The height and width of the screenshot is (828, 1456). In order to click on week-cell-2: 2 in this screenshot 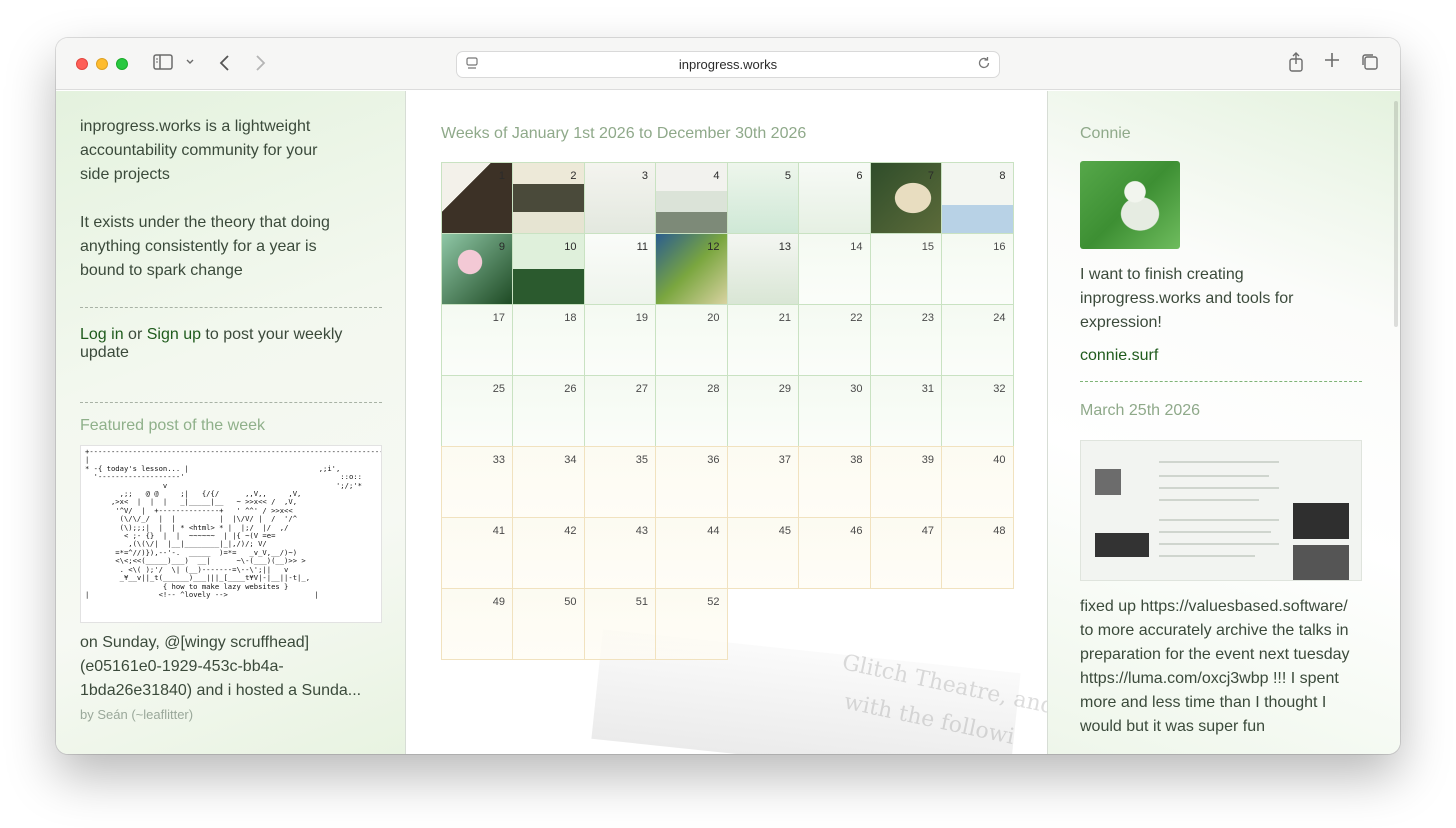, I will do `click(548, 197)`.